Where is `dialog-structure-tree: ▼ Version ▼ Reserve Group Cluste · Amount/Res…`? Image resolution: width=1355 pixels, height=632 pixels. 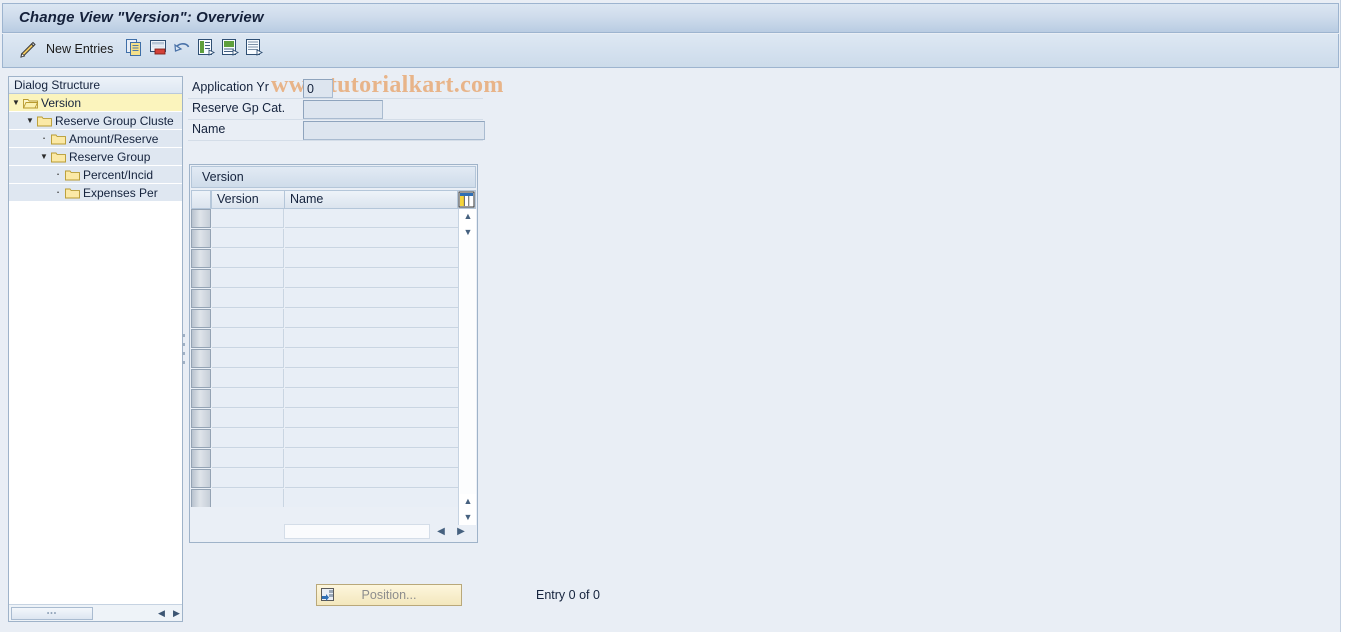
dialog-structure-tree: ▼ Version ▼ Reserve Group Cluste · Amount/Res… is located at coordinates (95, 349).